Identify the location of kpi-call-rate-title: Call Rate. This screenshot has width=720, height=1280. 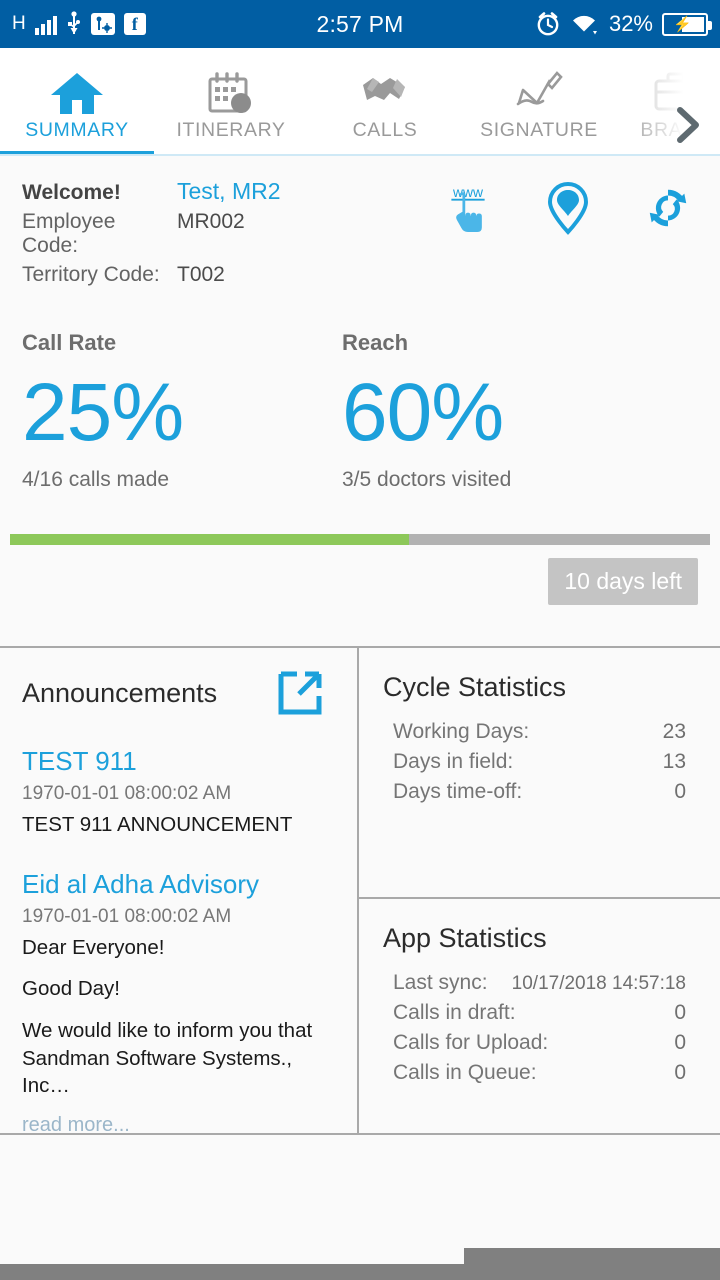
(69, 342).